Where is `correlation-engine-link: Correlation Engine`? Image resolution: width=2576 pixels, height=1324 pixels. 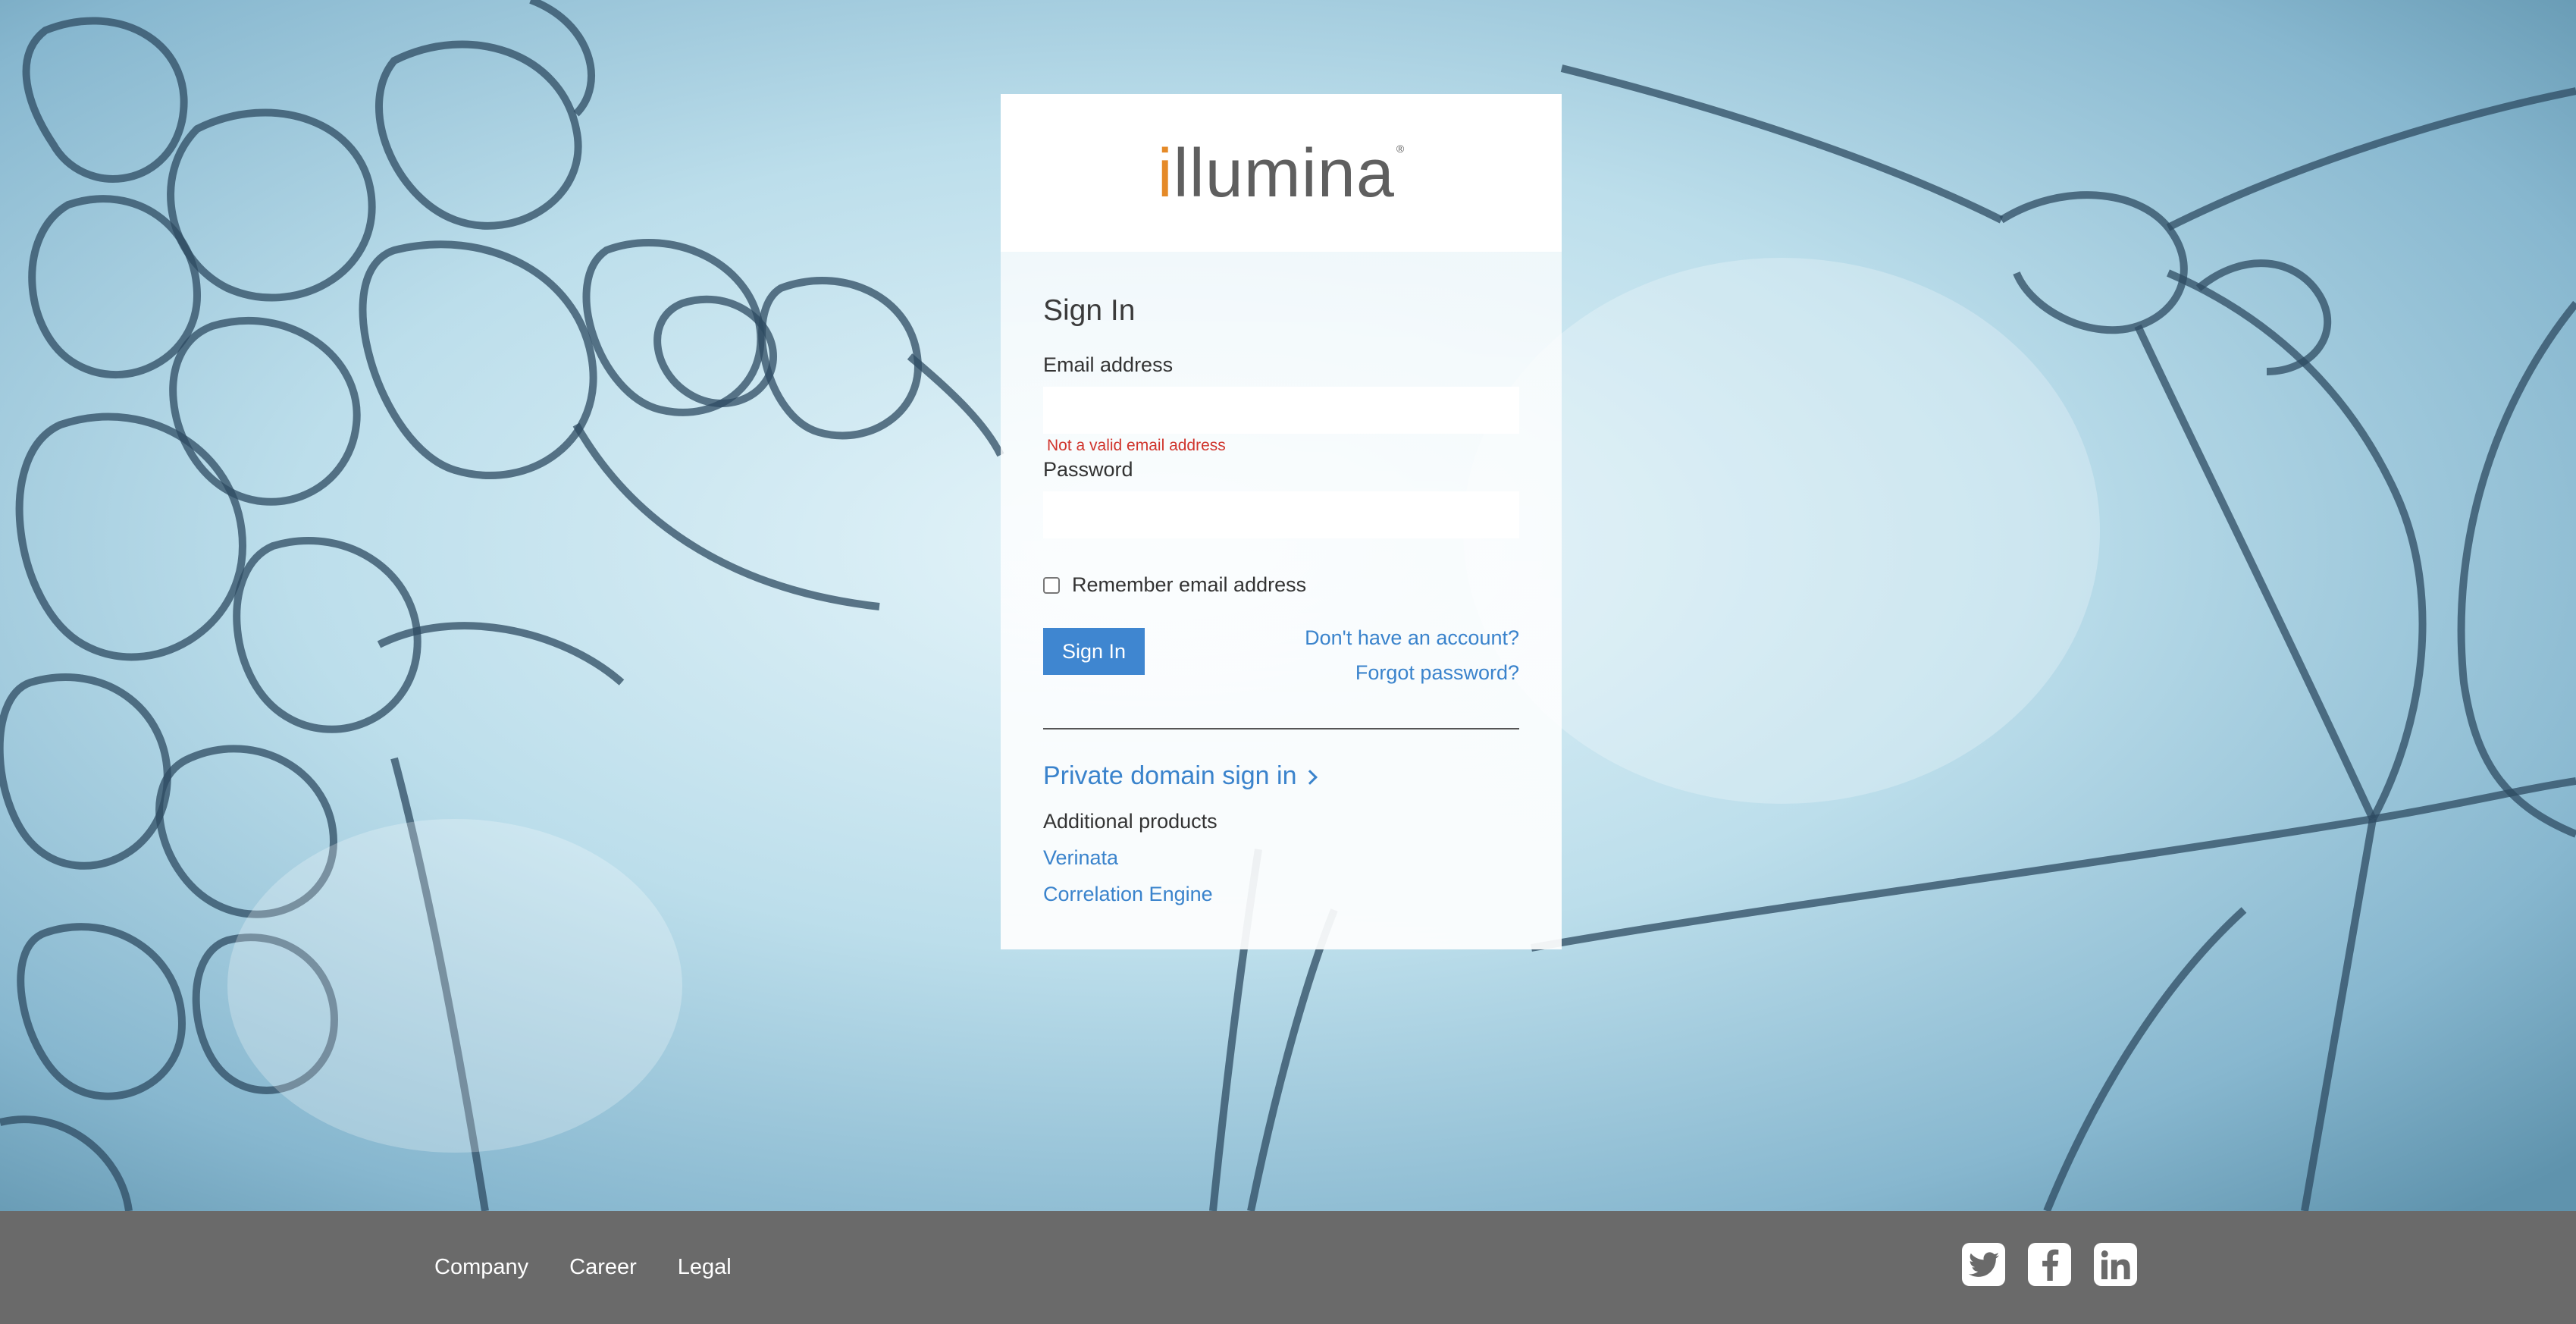
correlation-engine-link: Correlation Engine is located at coordinates (1128, 894).